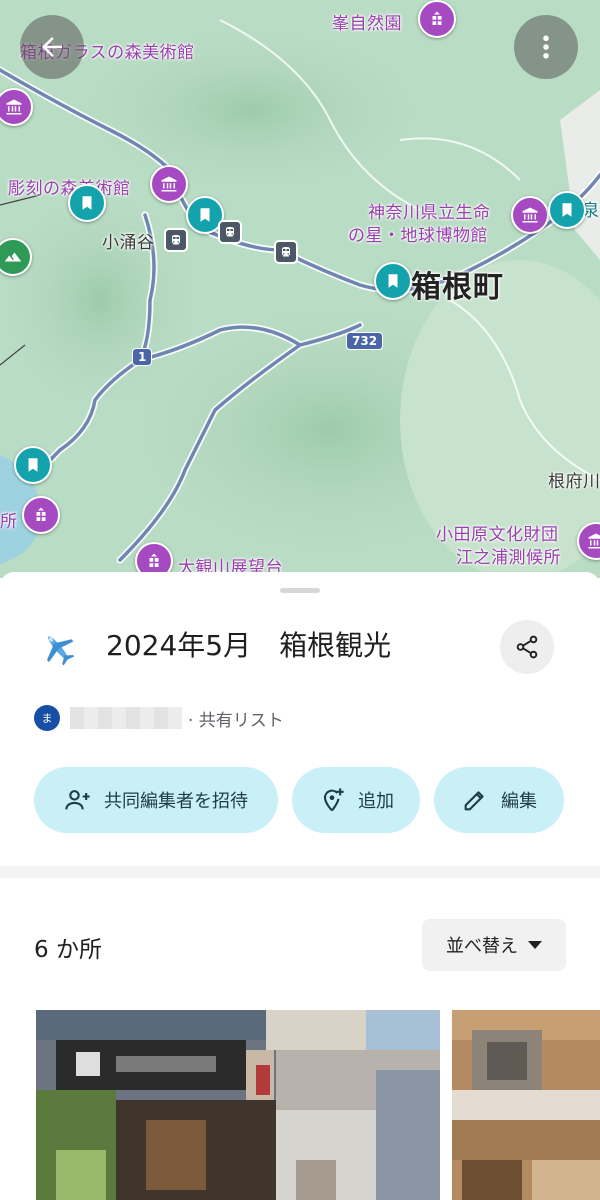  Describe the element at coordinates (474, 801) in the screenshot. I see `pencil-icon` at that location.